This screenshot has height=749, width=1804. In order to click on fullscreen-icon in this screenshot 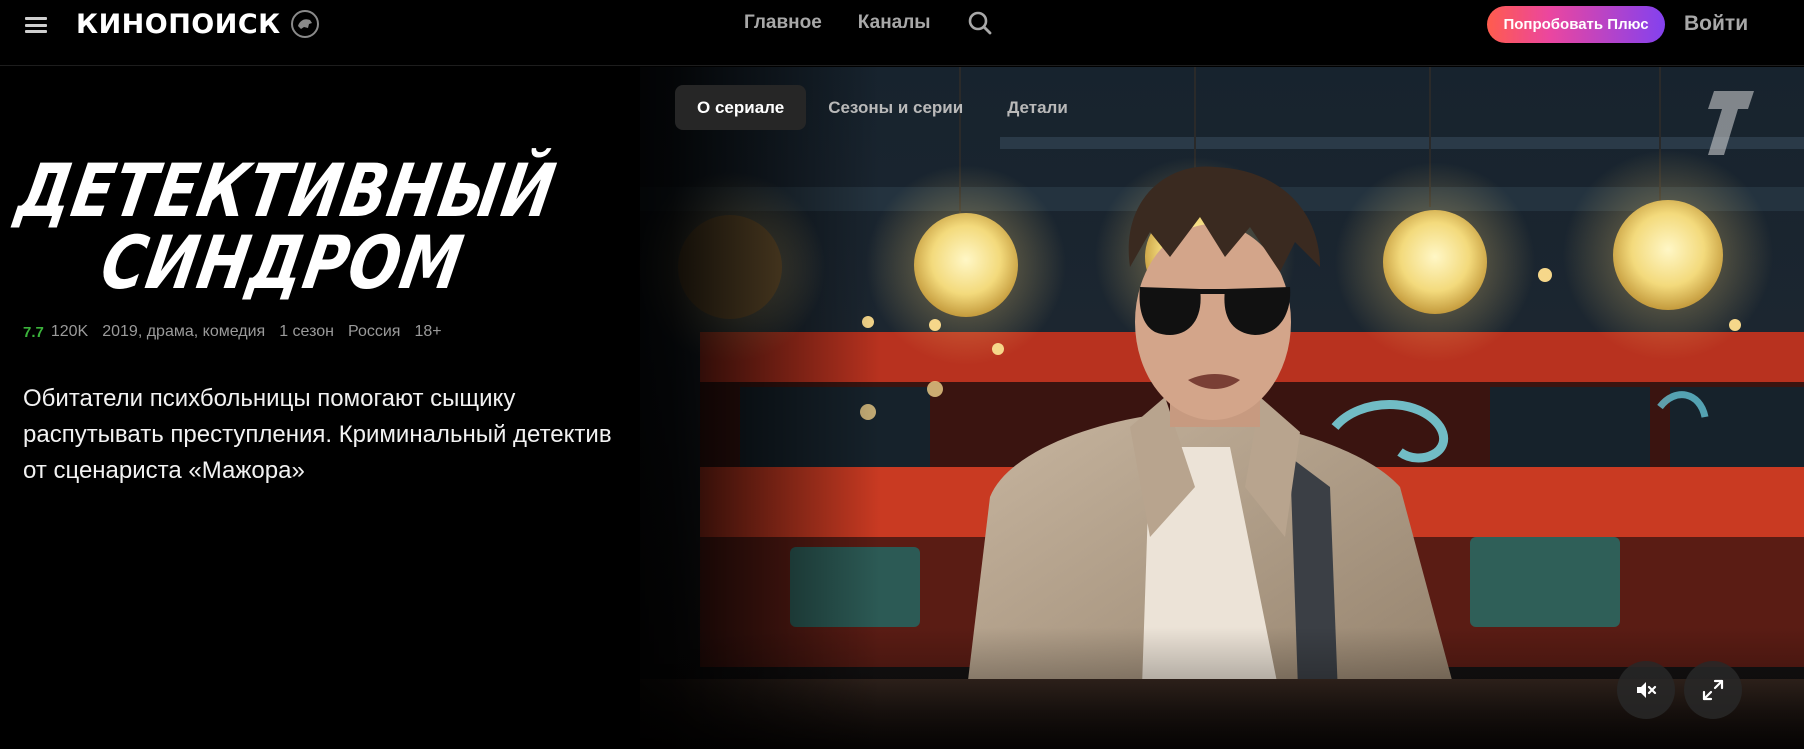, I will do `click(1713, 690)`.